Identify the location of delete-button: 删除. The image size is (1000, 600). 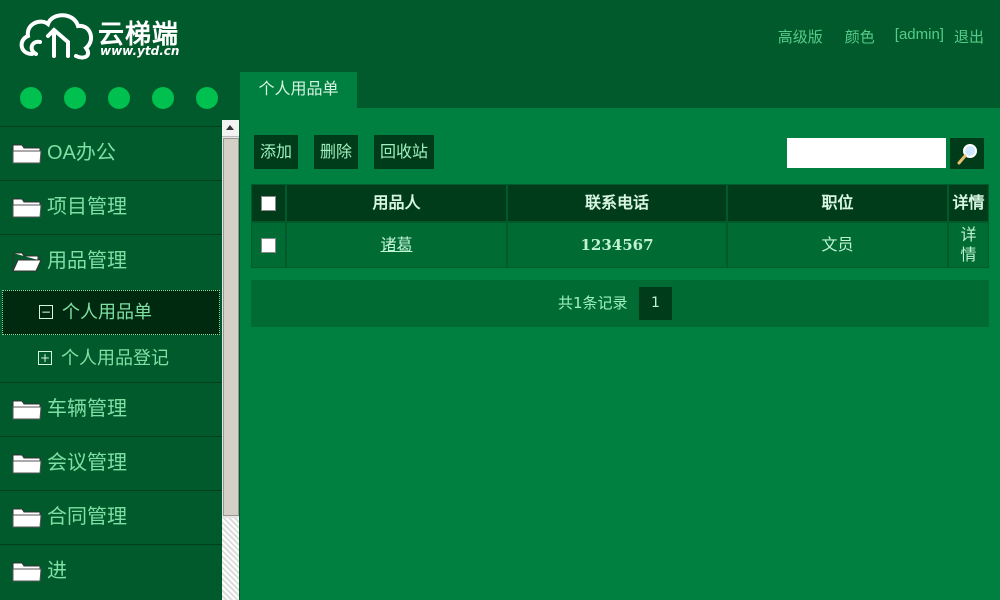
(336, 152).